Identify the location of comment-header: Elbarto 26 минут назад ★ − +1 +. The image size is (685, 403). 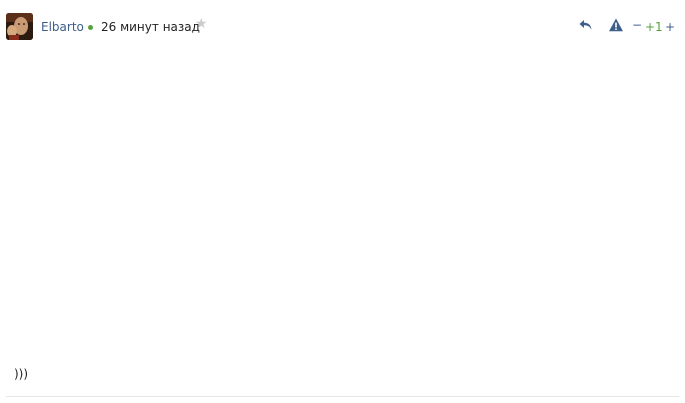
(342, 27).